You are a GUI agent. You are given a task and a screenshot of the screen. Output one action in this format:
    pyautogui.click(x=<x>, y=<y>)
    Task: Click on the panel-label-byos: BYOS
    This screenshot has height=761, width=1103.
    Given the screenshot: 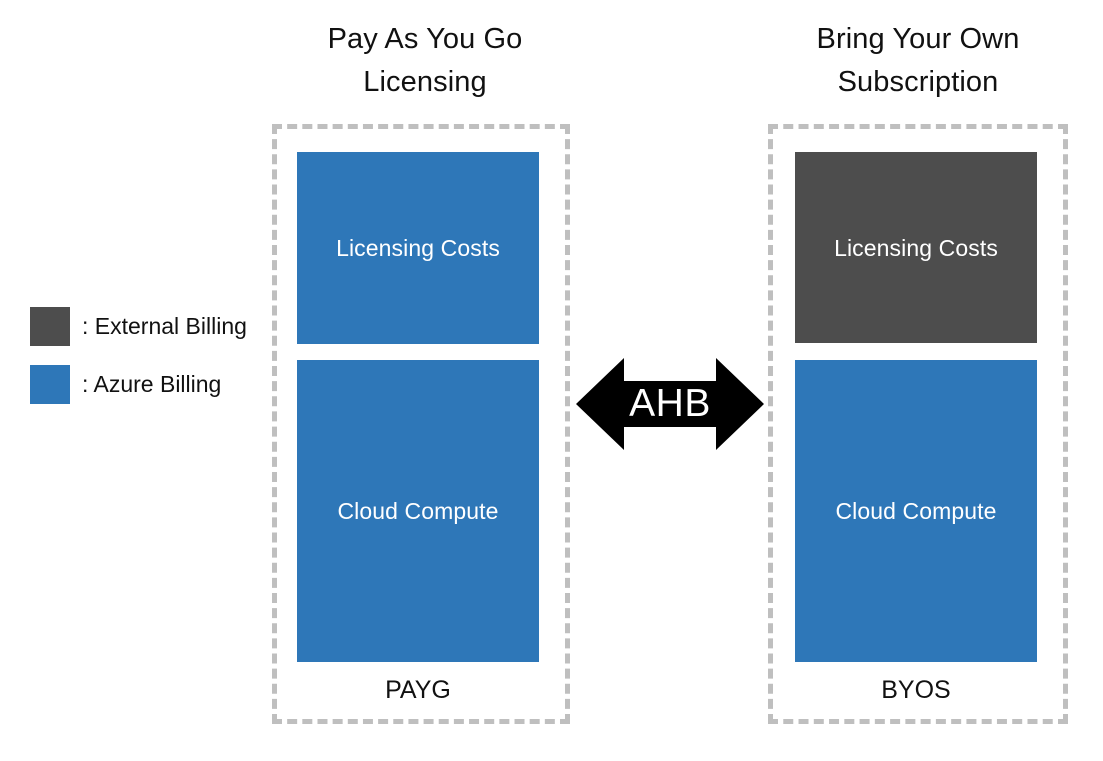 What is the action you would take?
    pyautogui.click(x=916, y=690)
    